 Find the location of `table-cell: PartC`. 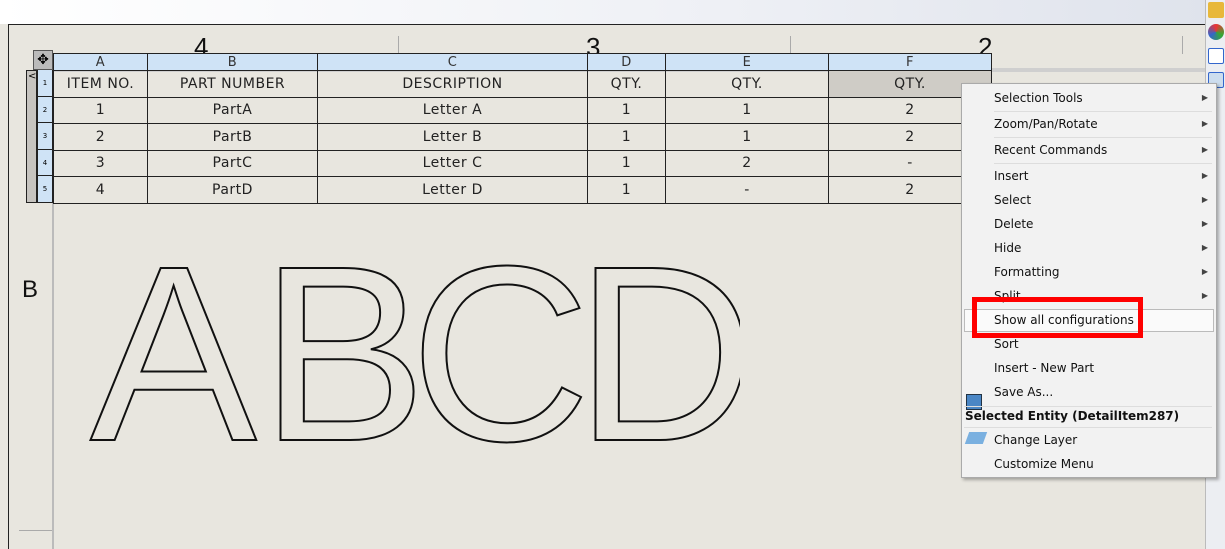

table-cell: PartC is located at coordinates (232, 163).